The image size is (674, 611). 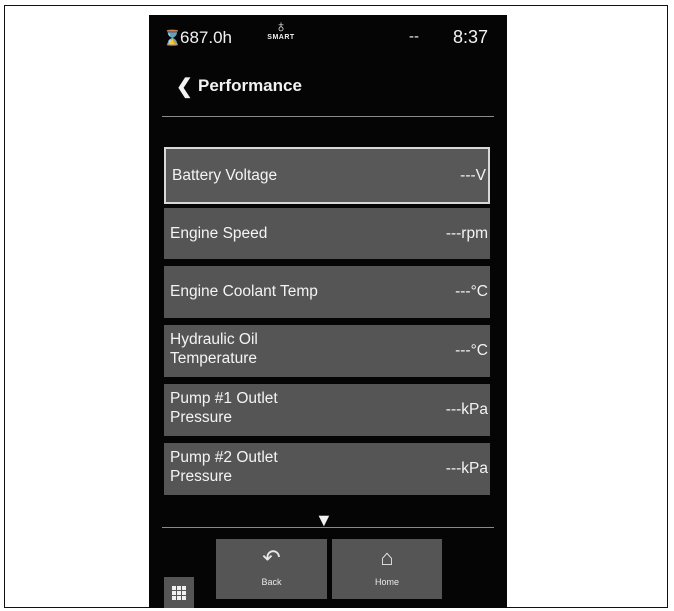 What do you see at coordinates (327, 233) in the screenshot?
I see `list-item-engine-speed: Engine Speed ---rpm` at bounding box center [327, 233].